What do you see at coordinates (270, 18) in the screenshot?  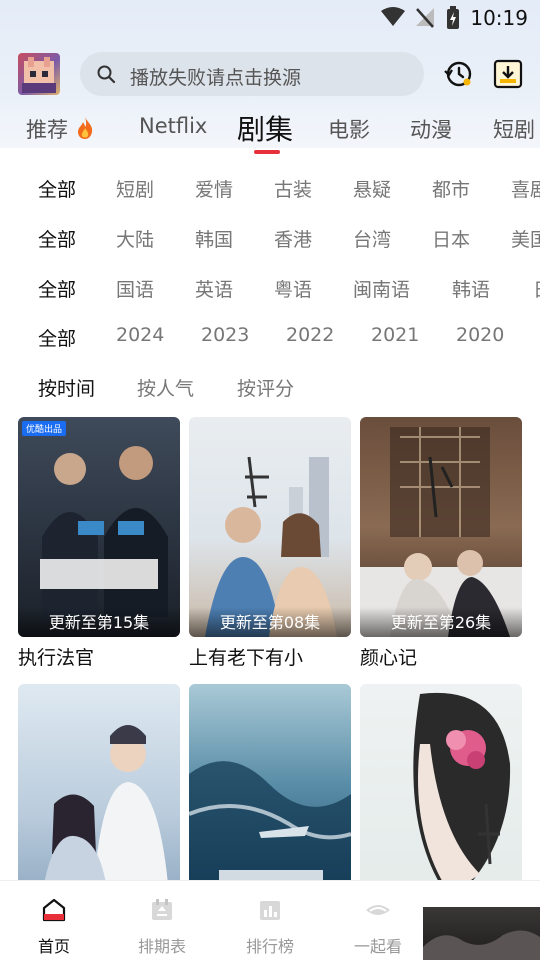 I see `status-bar: 10:19` at bounding box center [270, 18].